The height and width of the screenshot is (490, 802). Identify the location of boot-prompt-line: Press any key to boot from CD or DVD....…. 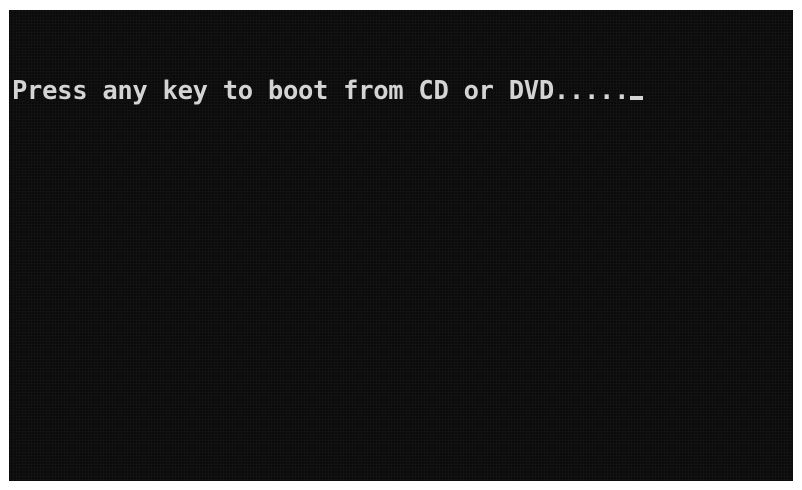
(328, 91).